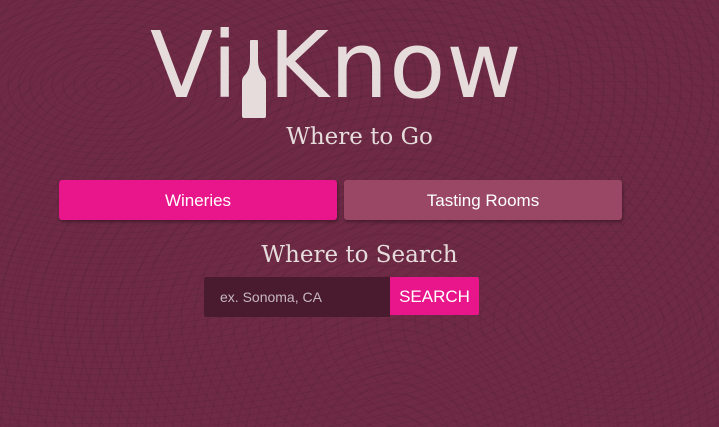 This screenshot has width=719, height=427. I want to click on search-button: SEARCH, so click(434, 296).